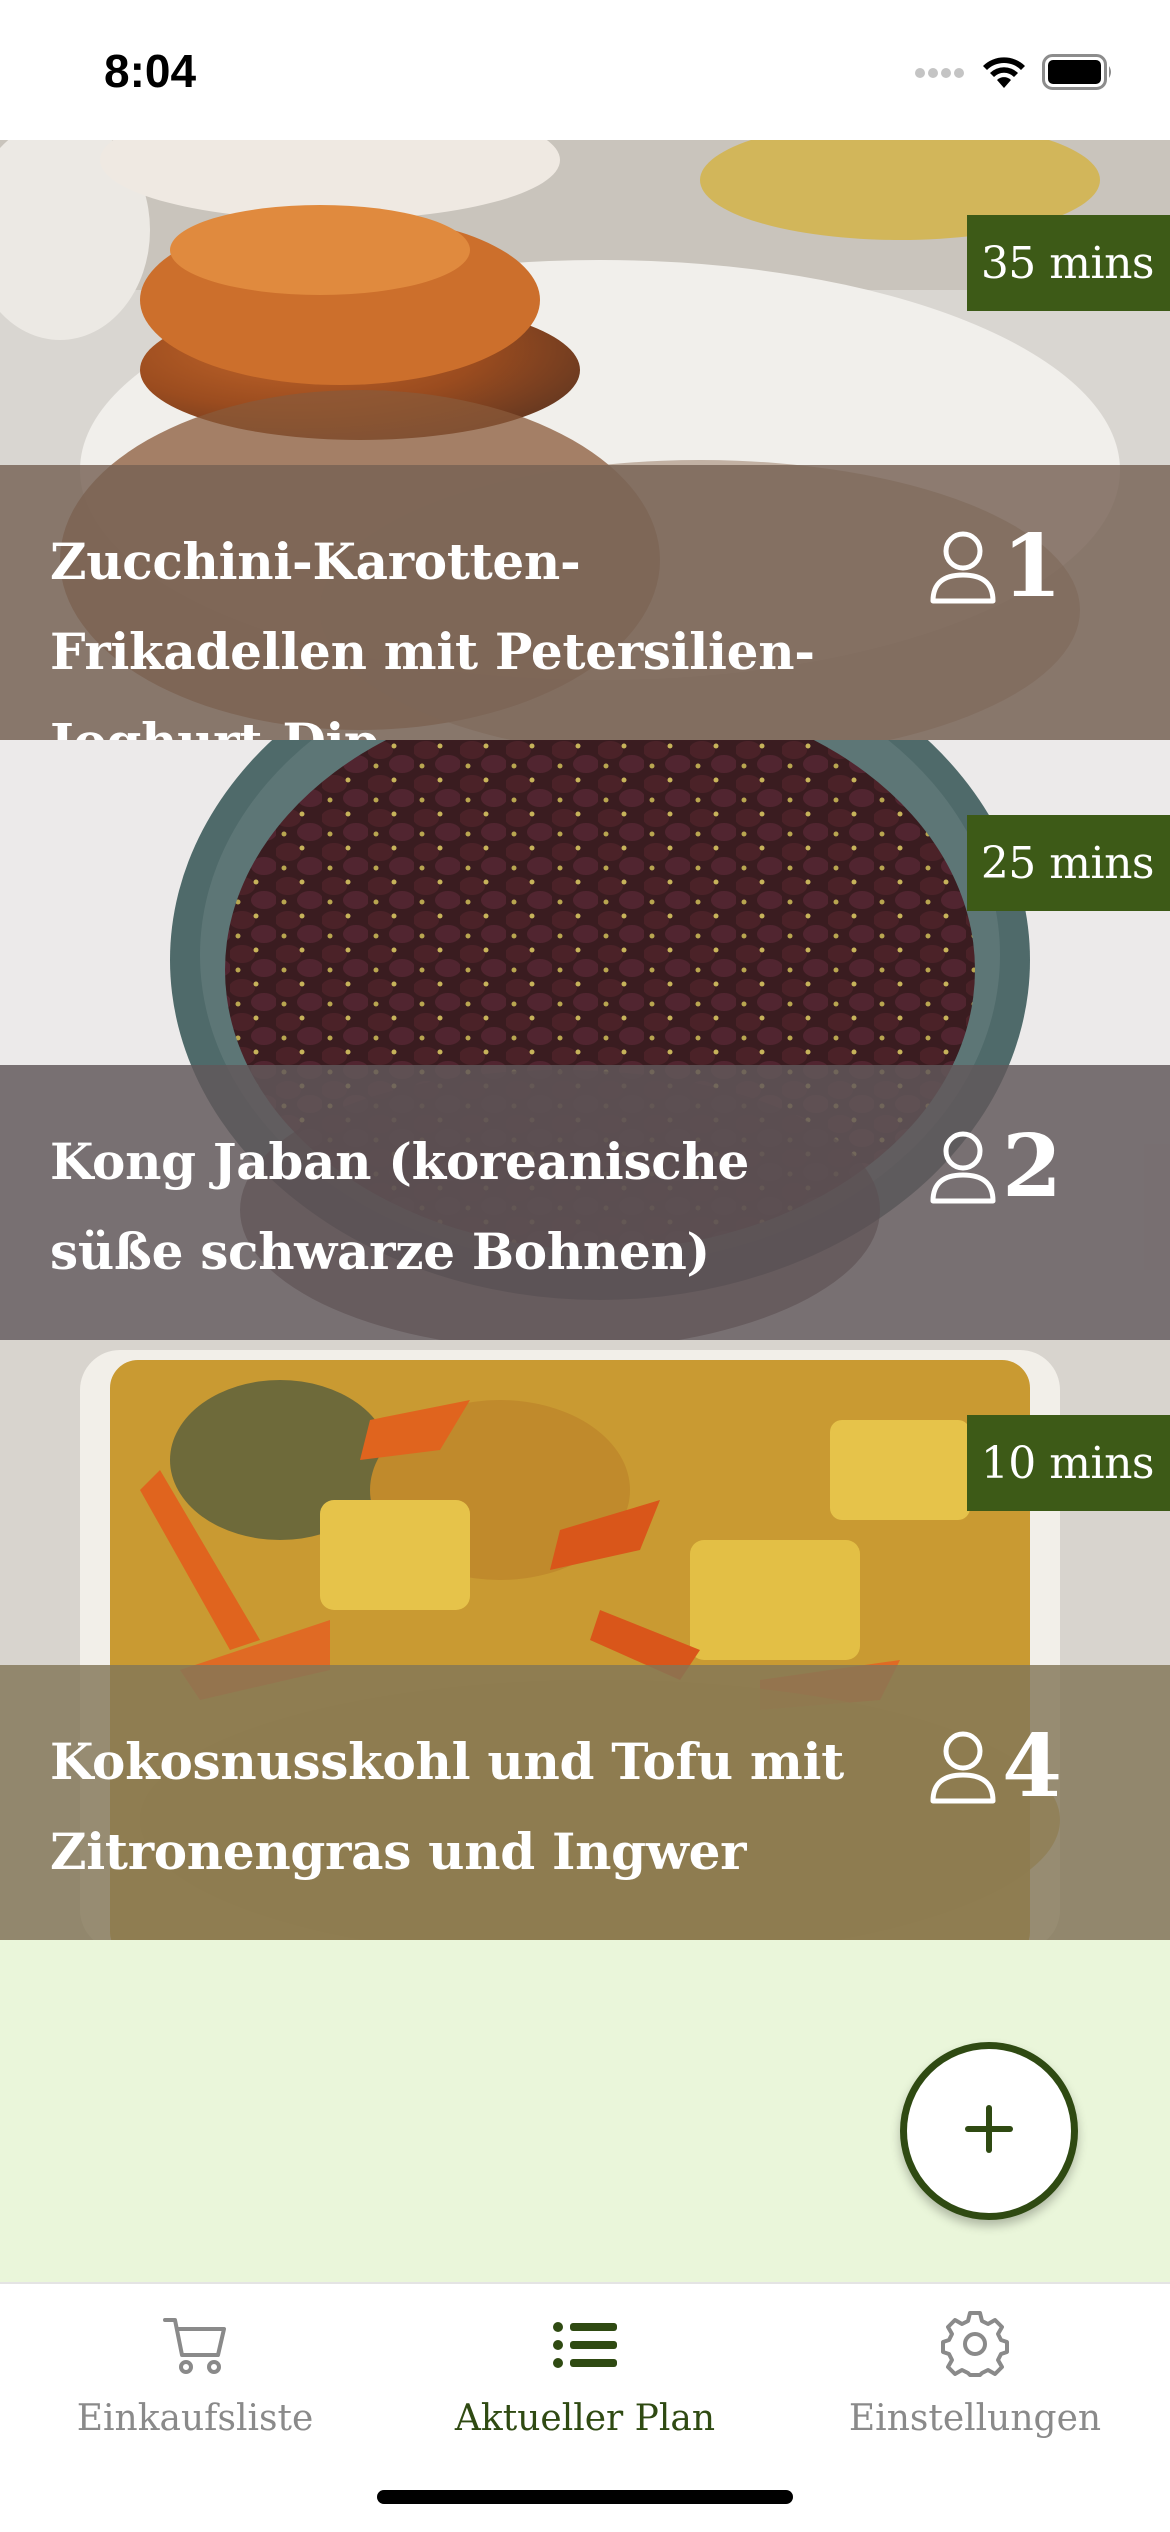 Image resolution: width=1170 pixels, height=2532 pixels. I want to click on wifi-icon, so click(1004, 74).